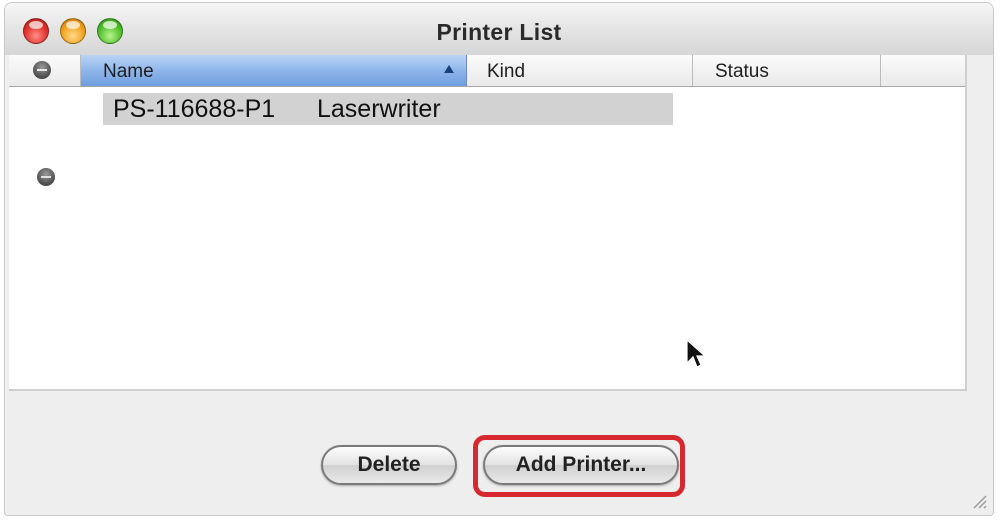  Describe the element at coordinates (787, 70) in the screenshot. I see `column-header-status: Status` at that location.